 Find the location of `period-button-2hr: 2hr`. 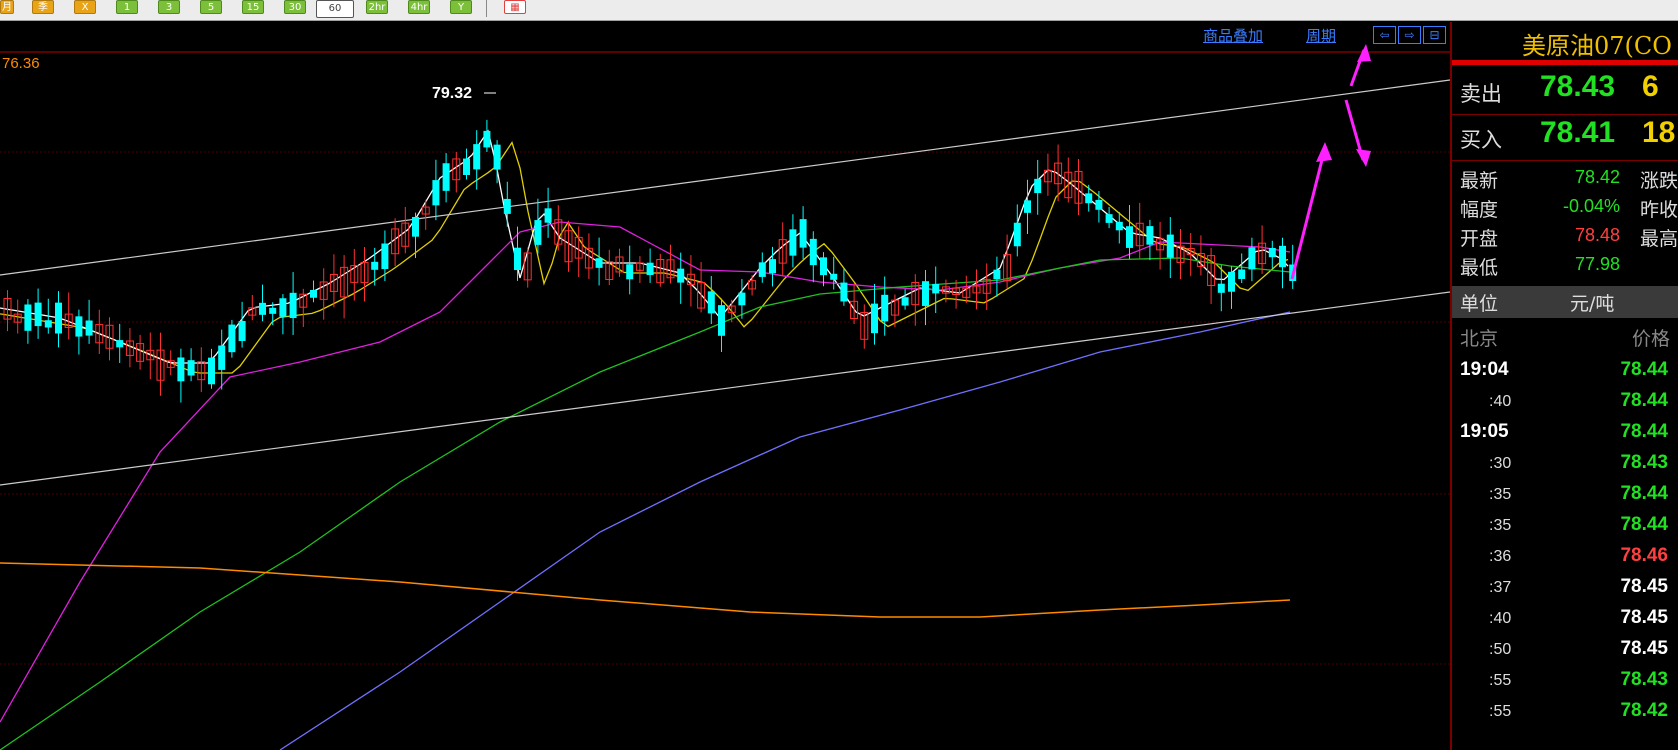

period-button-2hr: 2hr is located at coordinates (377, 7).